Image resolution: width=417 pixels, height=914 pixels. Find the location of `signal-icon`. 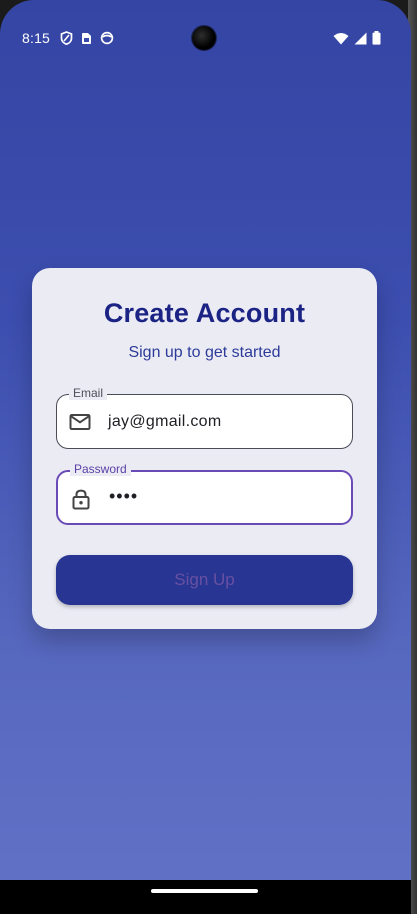

signal-icon is located at coordinates (360, 40).